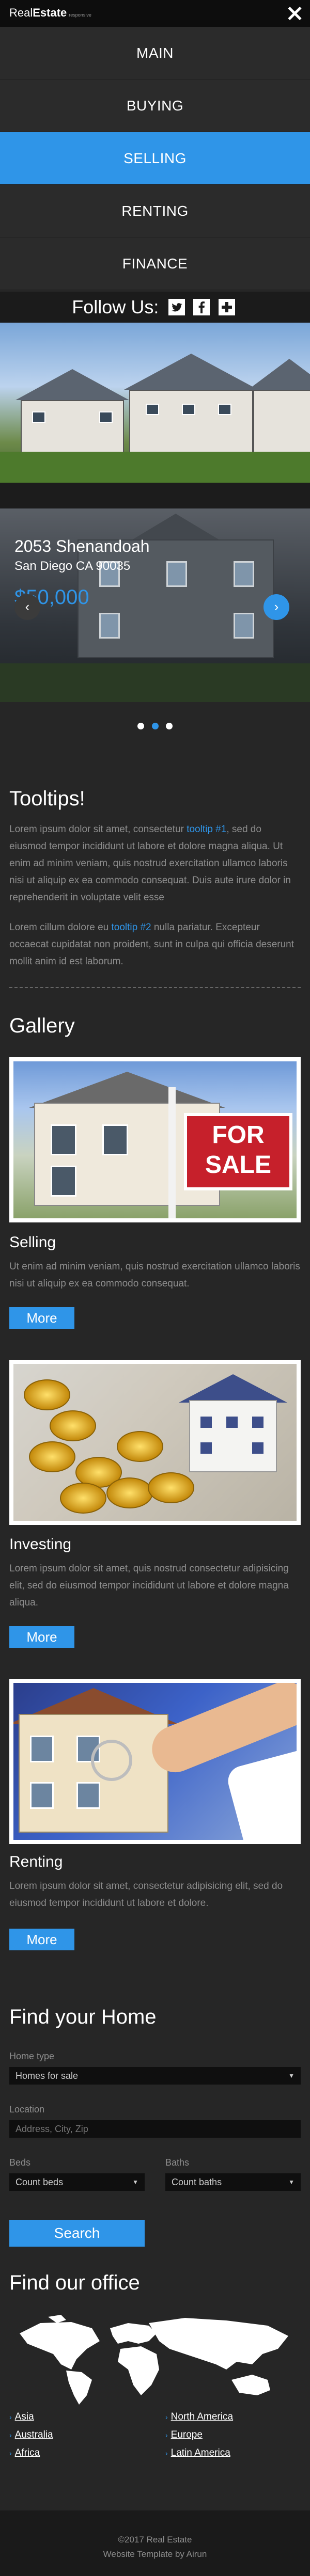 This screenshot has width=310, height=2576. What do you see at coordinates (202, 2416) in the screenshot?
I see `office-link-north-america: North America` at bounding box center [202, 2416].